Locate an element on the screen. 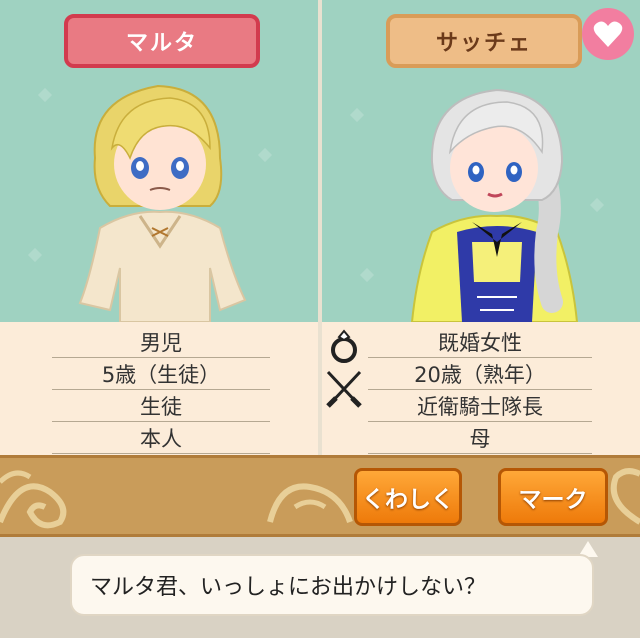 The height and width of the screenshot is (638, 640). right-info-column: 既婚女性 20歳（熟年） 近衛騎士隊長 母 is located at coordinates (480, 390).